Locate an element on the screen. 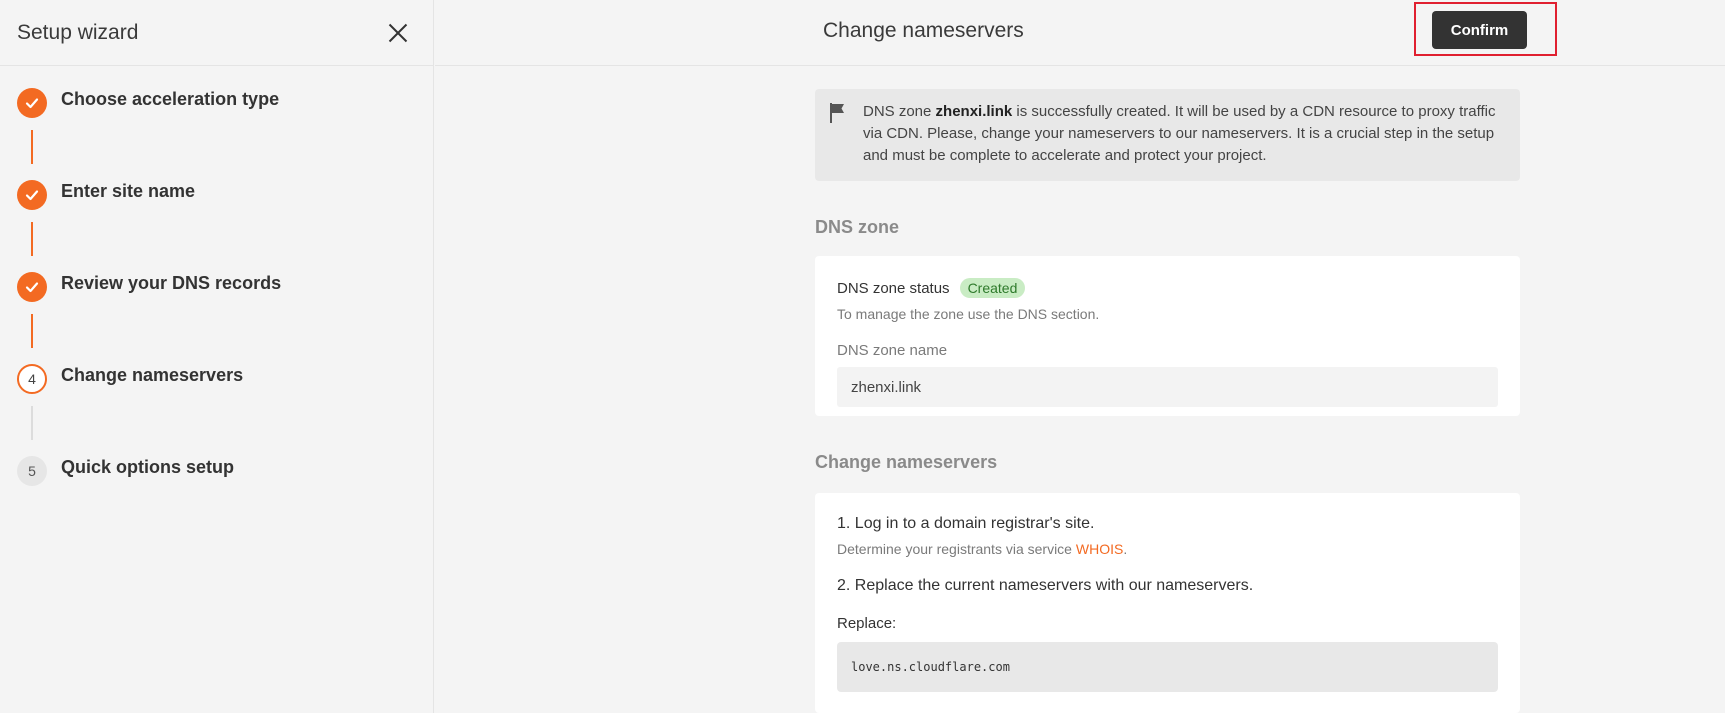 The image size is (1725, 713). determine-suffix: . is located at coordinates (1125, 549).